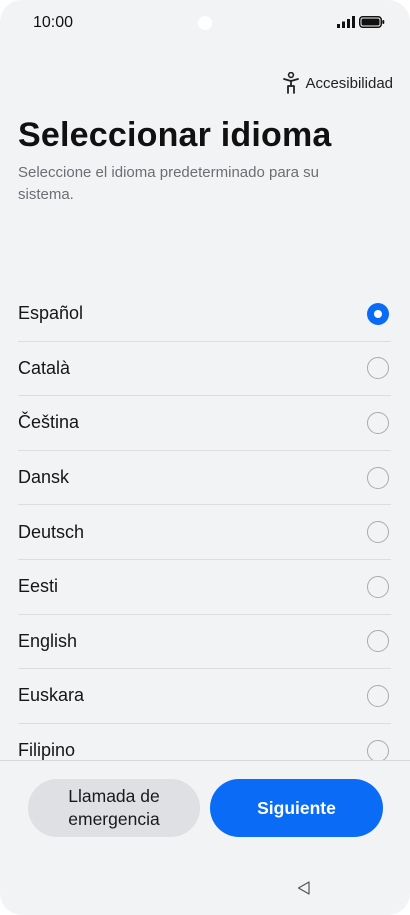 This screenshot has height=915, width=410. I want to click on accessibility-button: Accesibilidad, so click(337, 83).